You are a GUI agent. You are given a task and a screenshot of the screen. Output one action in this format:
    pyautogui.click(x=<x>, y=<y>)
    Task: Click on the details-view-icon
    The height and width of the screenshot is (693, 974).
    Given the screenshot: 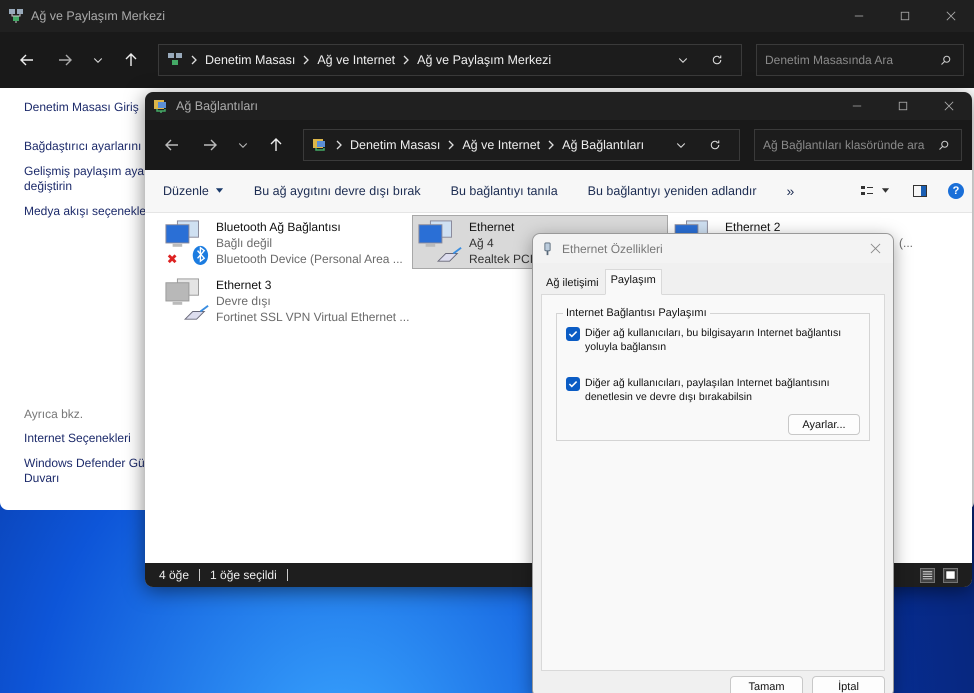 What is the action you would take?
    pyautogui.click(x=927, y=575)
    